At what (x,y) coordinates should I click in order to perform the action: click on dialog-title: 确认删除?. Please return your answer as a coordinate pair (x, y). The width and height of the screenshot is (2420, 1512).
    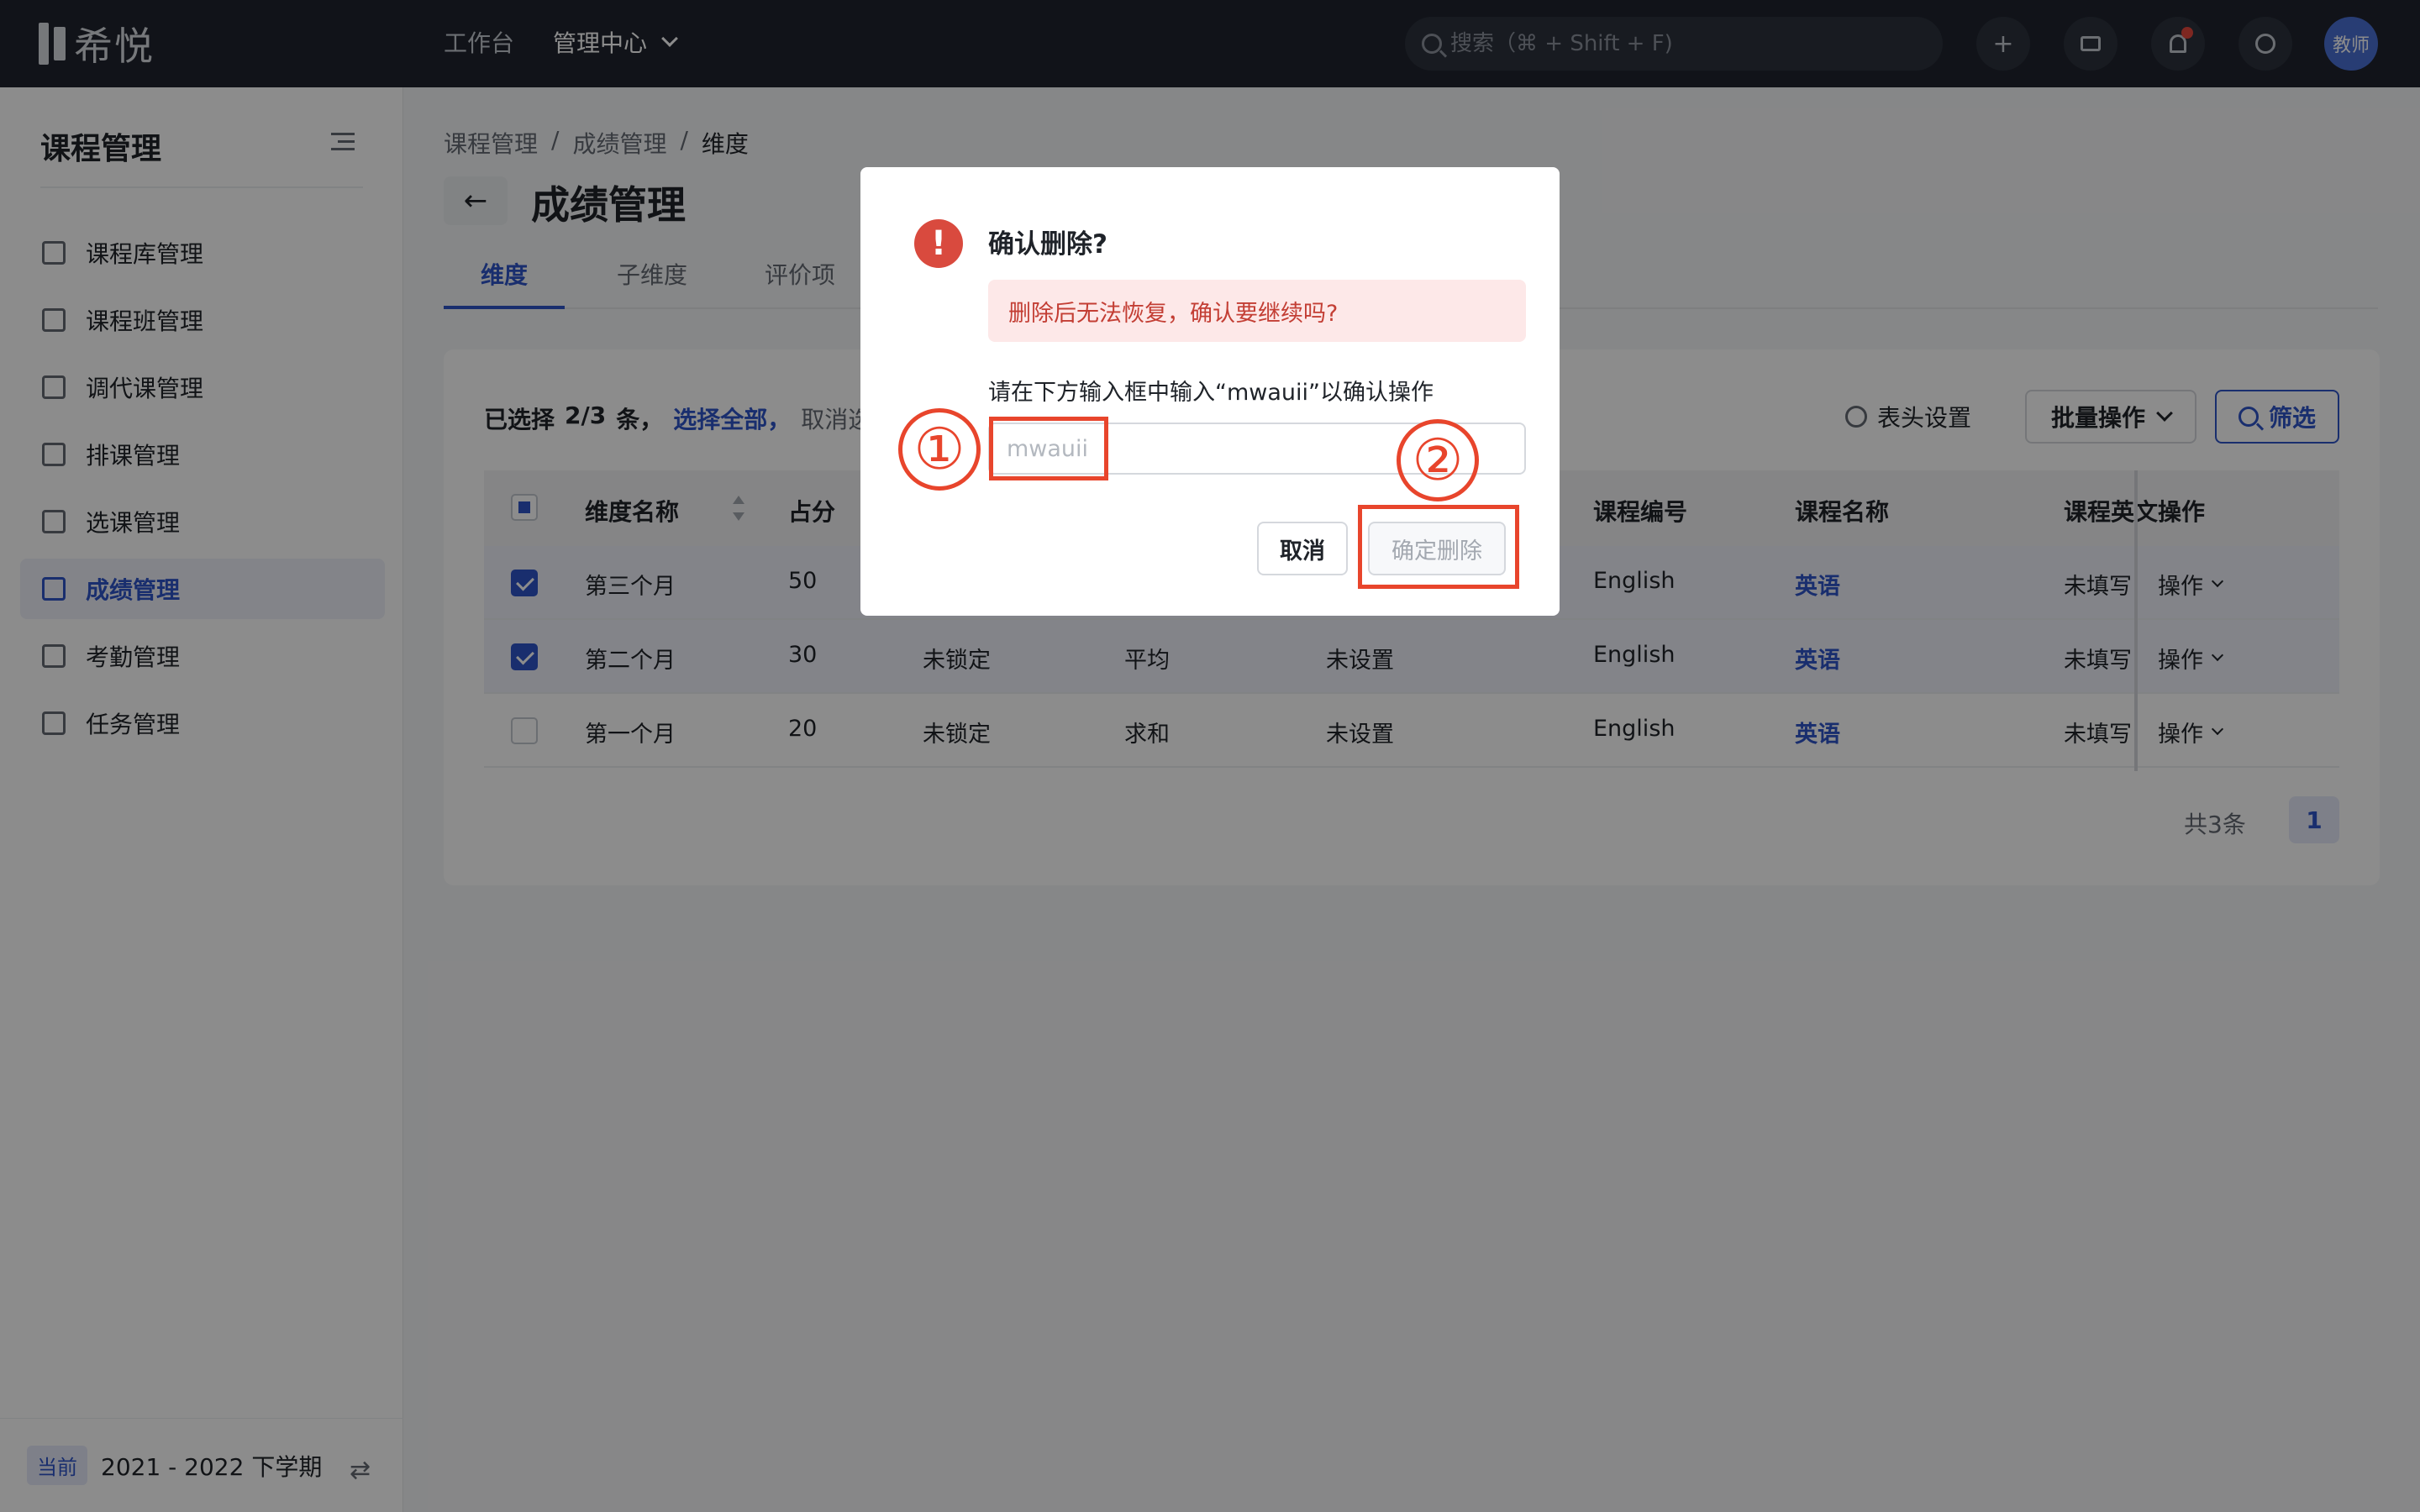
    Looking at the image, I should click on (1047, 244).